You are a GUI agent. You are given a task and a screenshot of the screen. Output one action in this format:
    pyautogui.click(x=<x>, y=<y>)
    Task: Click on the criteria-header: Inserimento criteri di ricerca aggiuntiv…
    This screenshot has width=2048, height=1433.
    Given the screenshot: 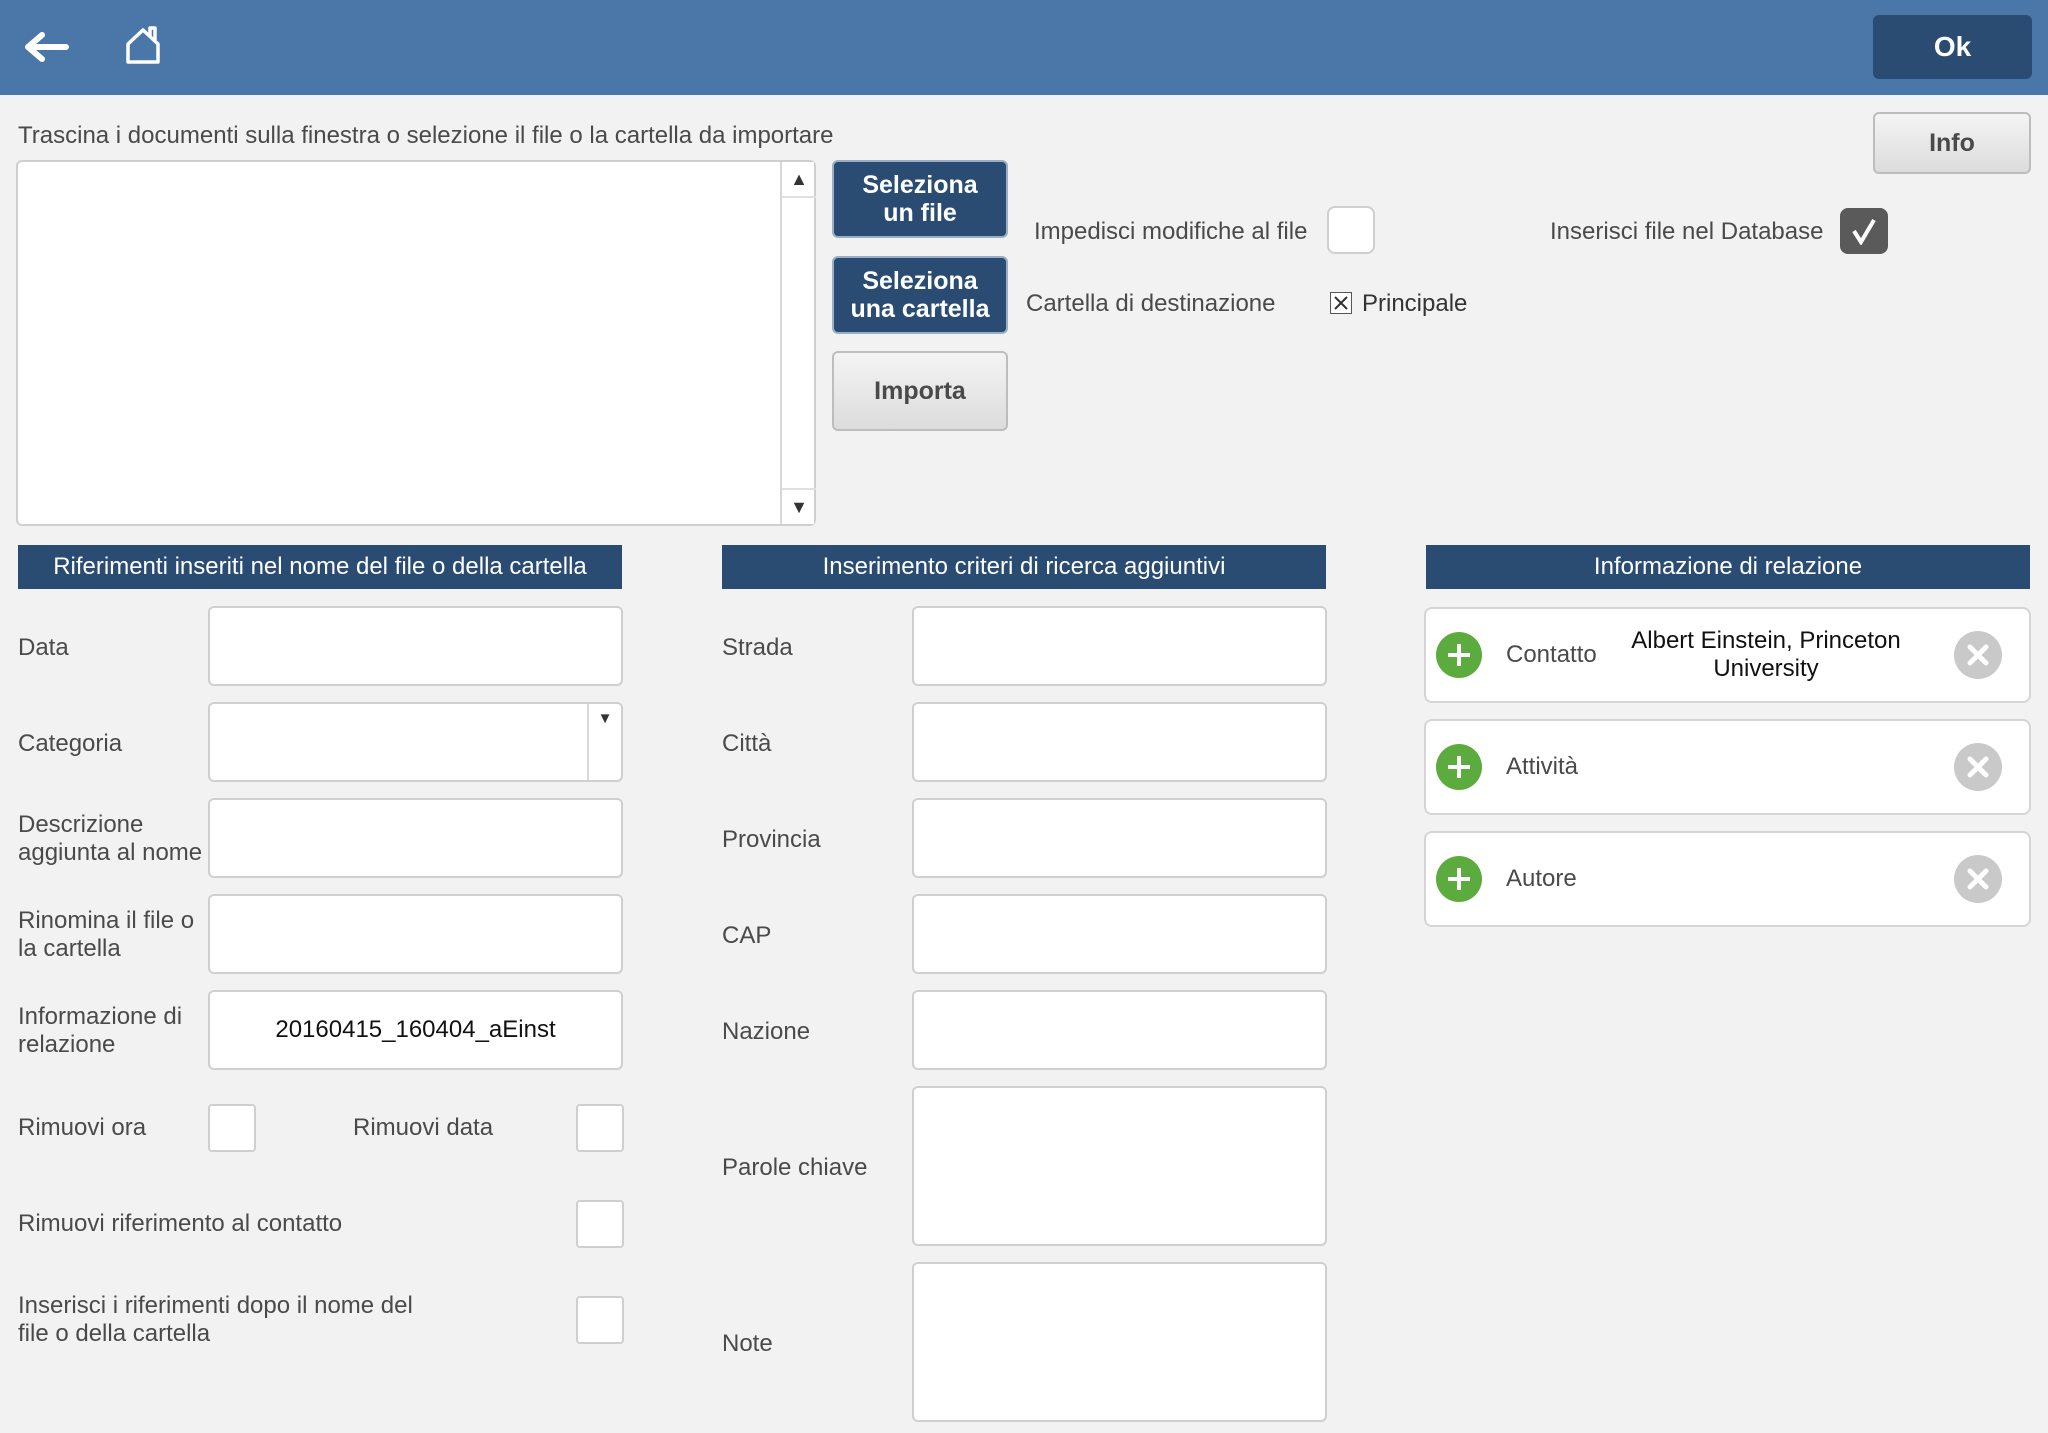 What is the action you would take?
    pyautogui.click(x=1024, y=567)
    